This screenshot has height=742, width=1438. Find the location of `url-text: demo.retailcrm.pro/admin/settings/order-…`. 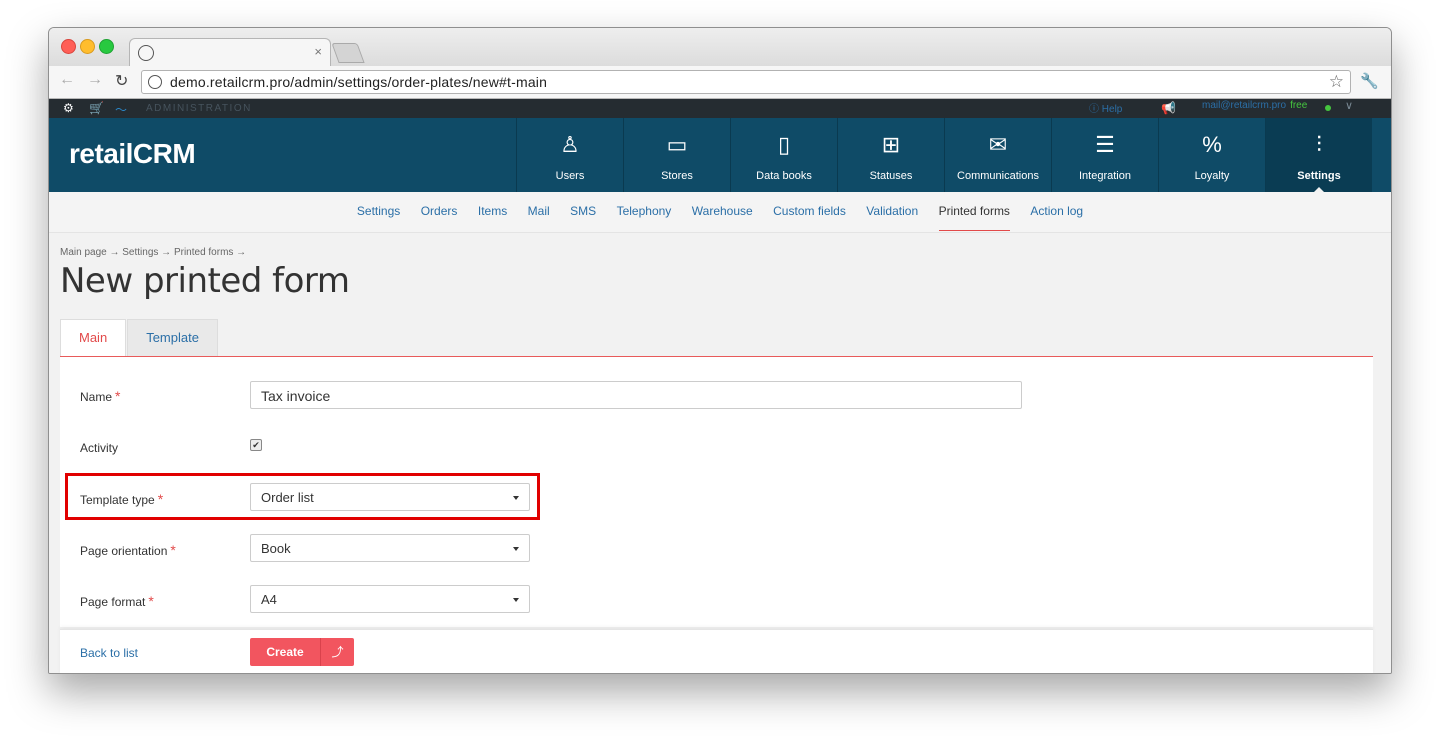

url-text: demo.retailcrm.pro/admin/settings/order-… is located at coordinates (359, 82).